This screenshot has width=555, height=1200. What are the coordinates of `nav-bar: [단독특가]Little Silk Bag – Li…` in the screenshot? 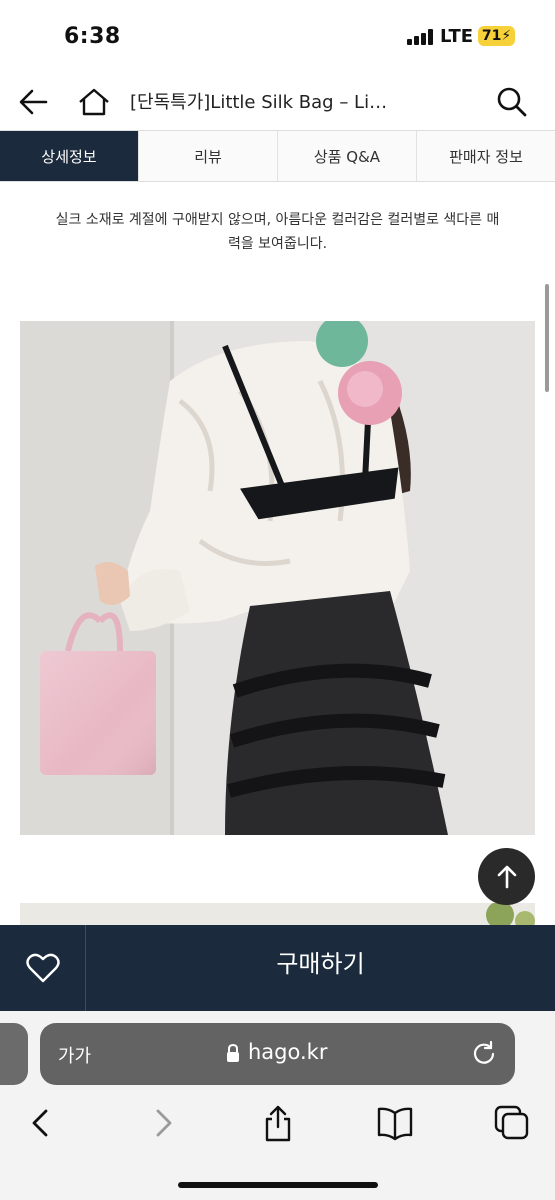 It's located at (277, 101).